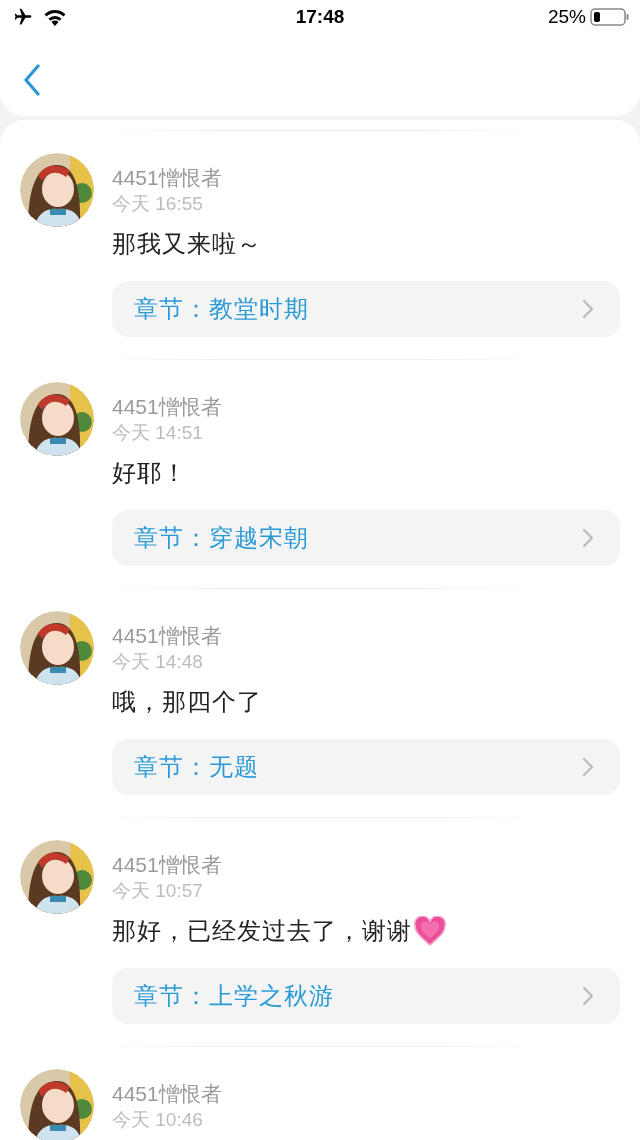 The image size is (640, 1140). What do you see at coordinates (187, 244) in the screenshot?
I see `comment-text: 那我又来啦～` at bounding box center [187, 244].